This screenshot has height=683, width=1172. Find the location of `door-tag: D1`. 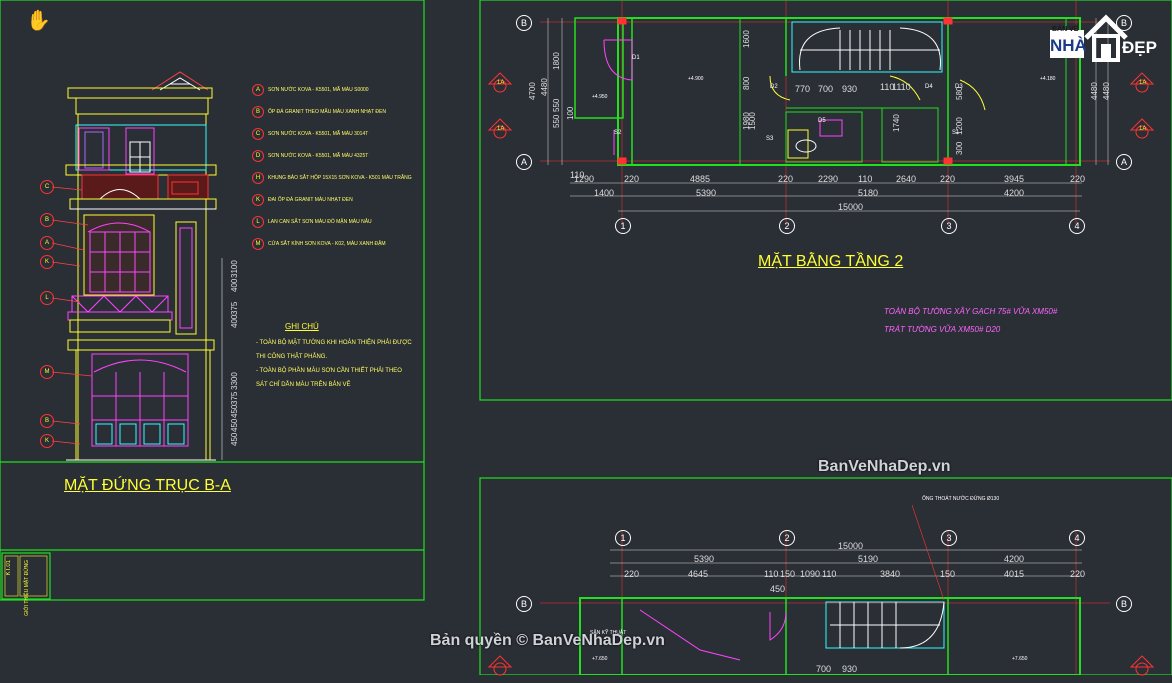

door-tag: D1 is located at coordinates (636, 58).